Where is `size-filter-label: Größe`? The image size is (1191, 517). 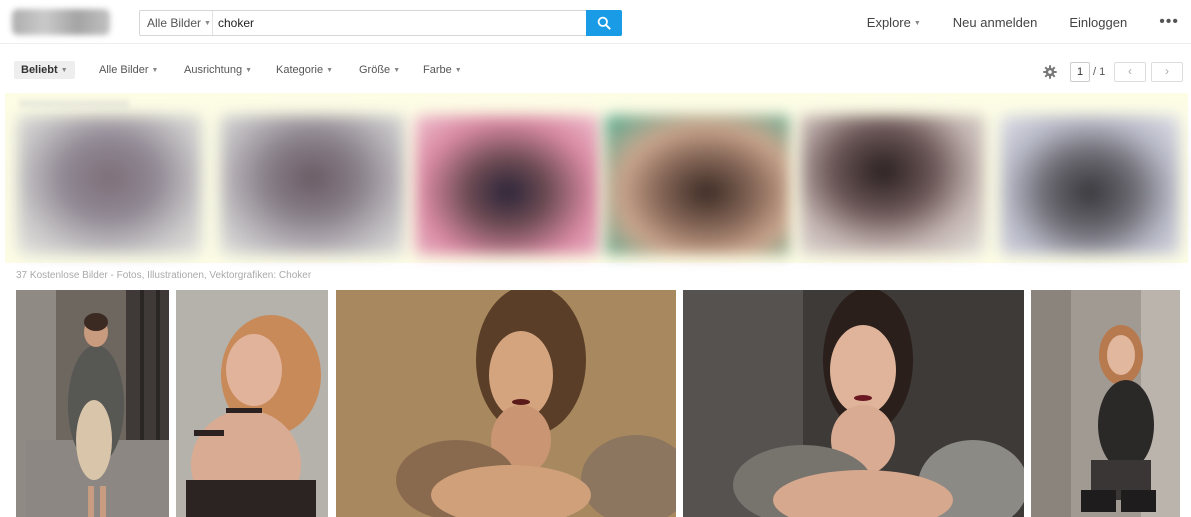 size-filter-label: Größe is located at coordinates (375, 70).